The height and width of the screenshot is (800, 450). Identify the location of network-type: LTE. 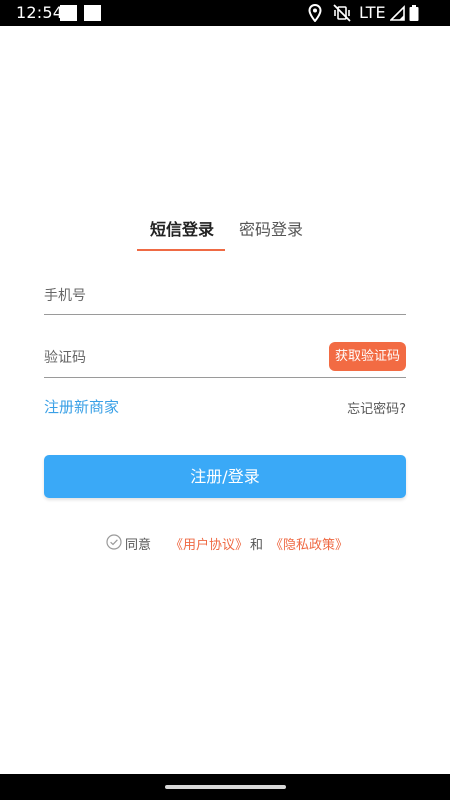
(372, 12).